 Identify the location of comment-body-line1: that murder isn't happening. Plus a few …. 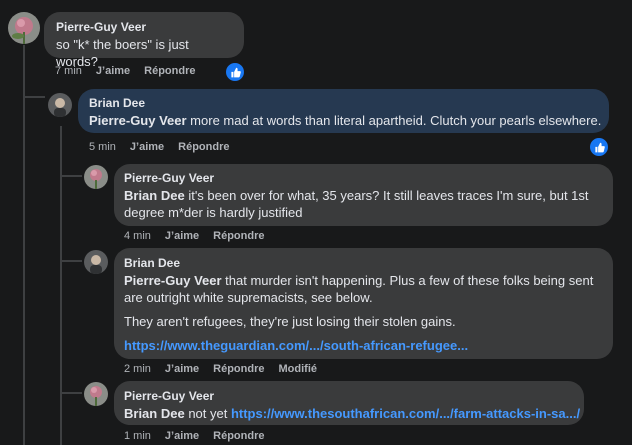
(407, 280).